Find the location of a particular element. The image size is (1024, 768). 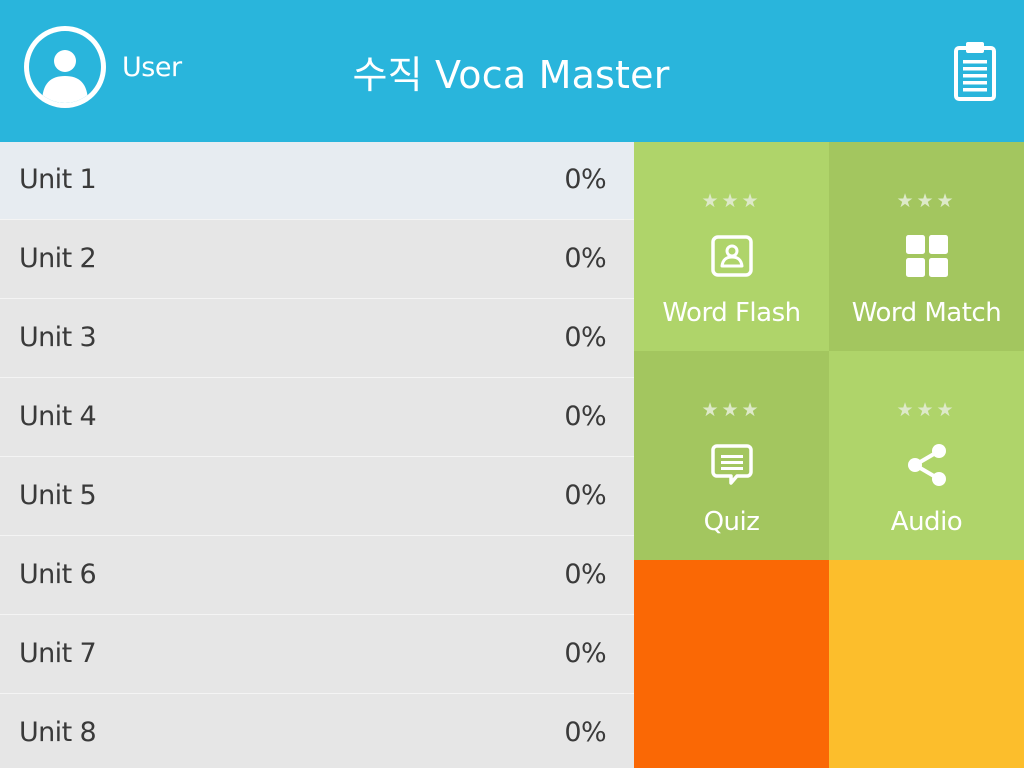

unit-row-3: Unit 3 0% is located at coordinates (317, 339).